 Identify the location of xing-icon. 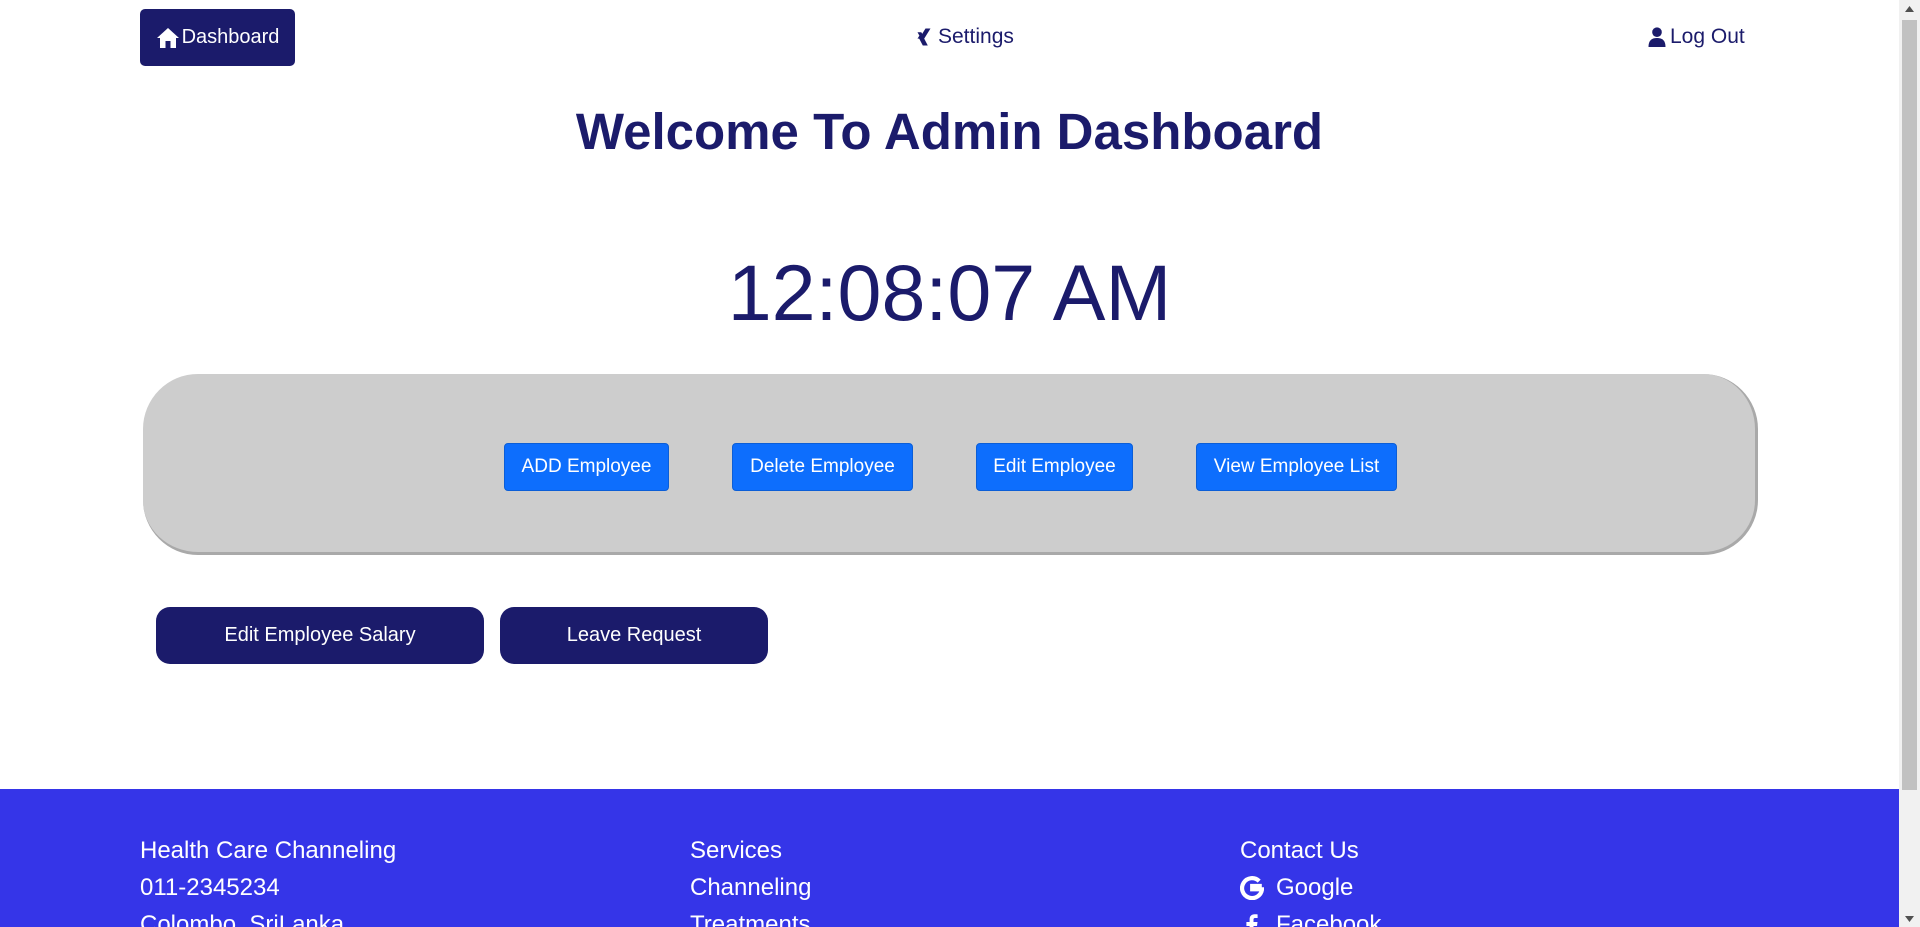
(924, 37).